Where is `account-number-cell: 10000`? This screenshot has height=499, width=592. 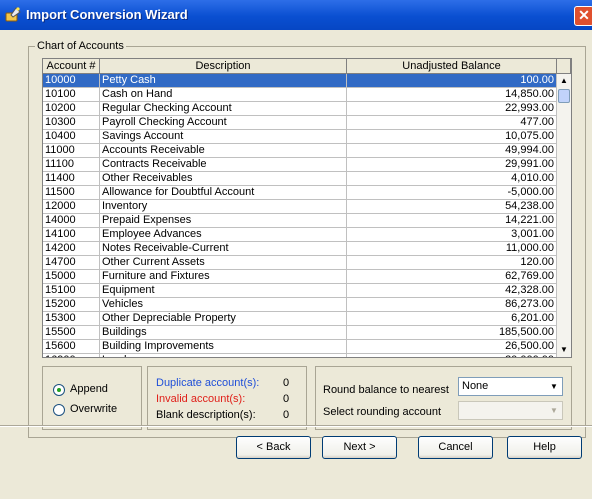 account-number-cell: 10000 is located at coordinates (71, 81).